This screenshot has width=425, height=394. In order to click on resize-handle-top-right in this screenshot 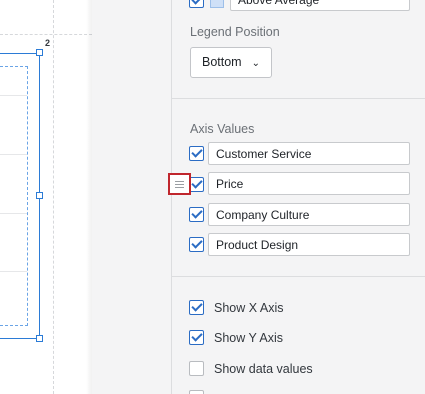, I will do `click(39, 52)`.